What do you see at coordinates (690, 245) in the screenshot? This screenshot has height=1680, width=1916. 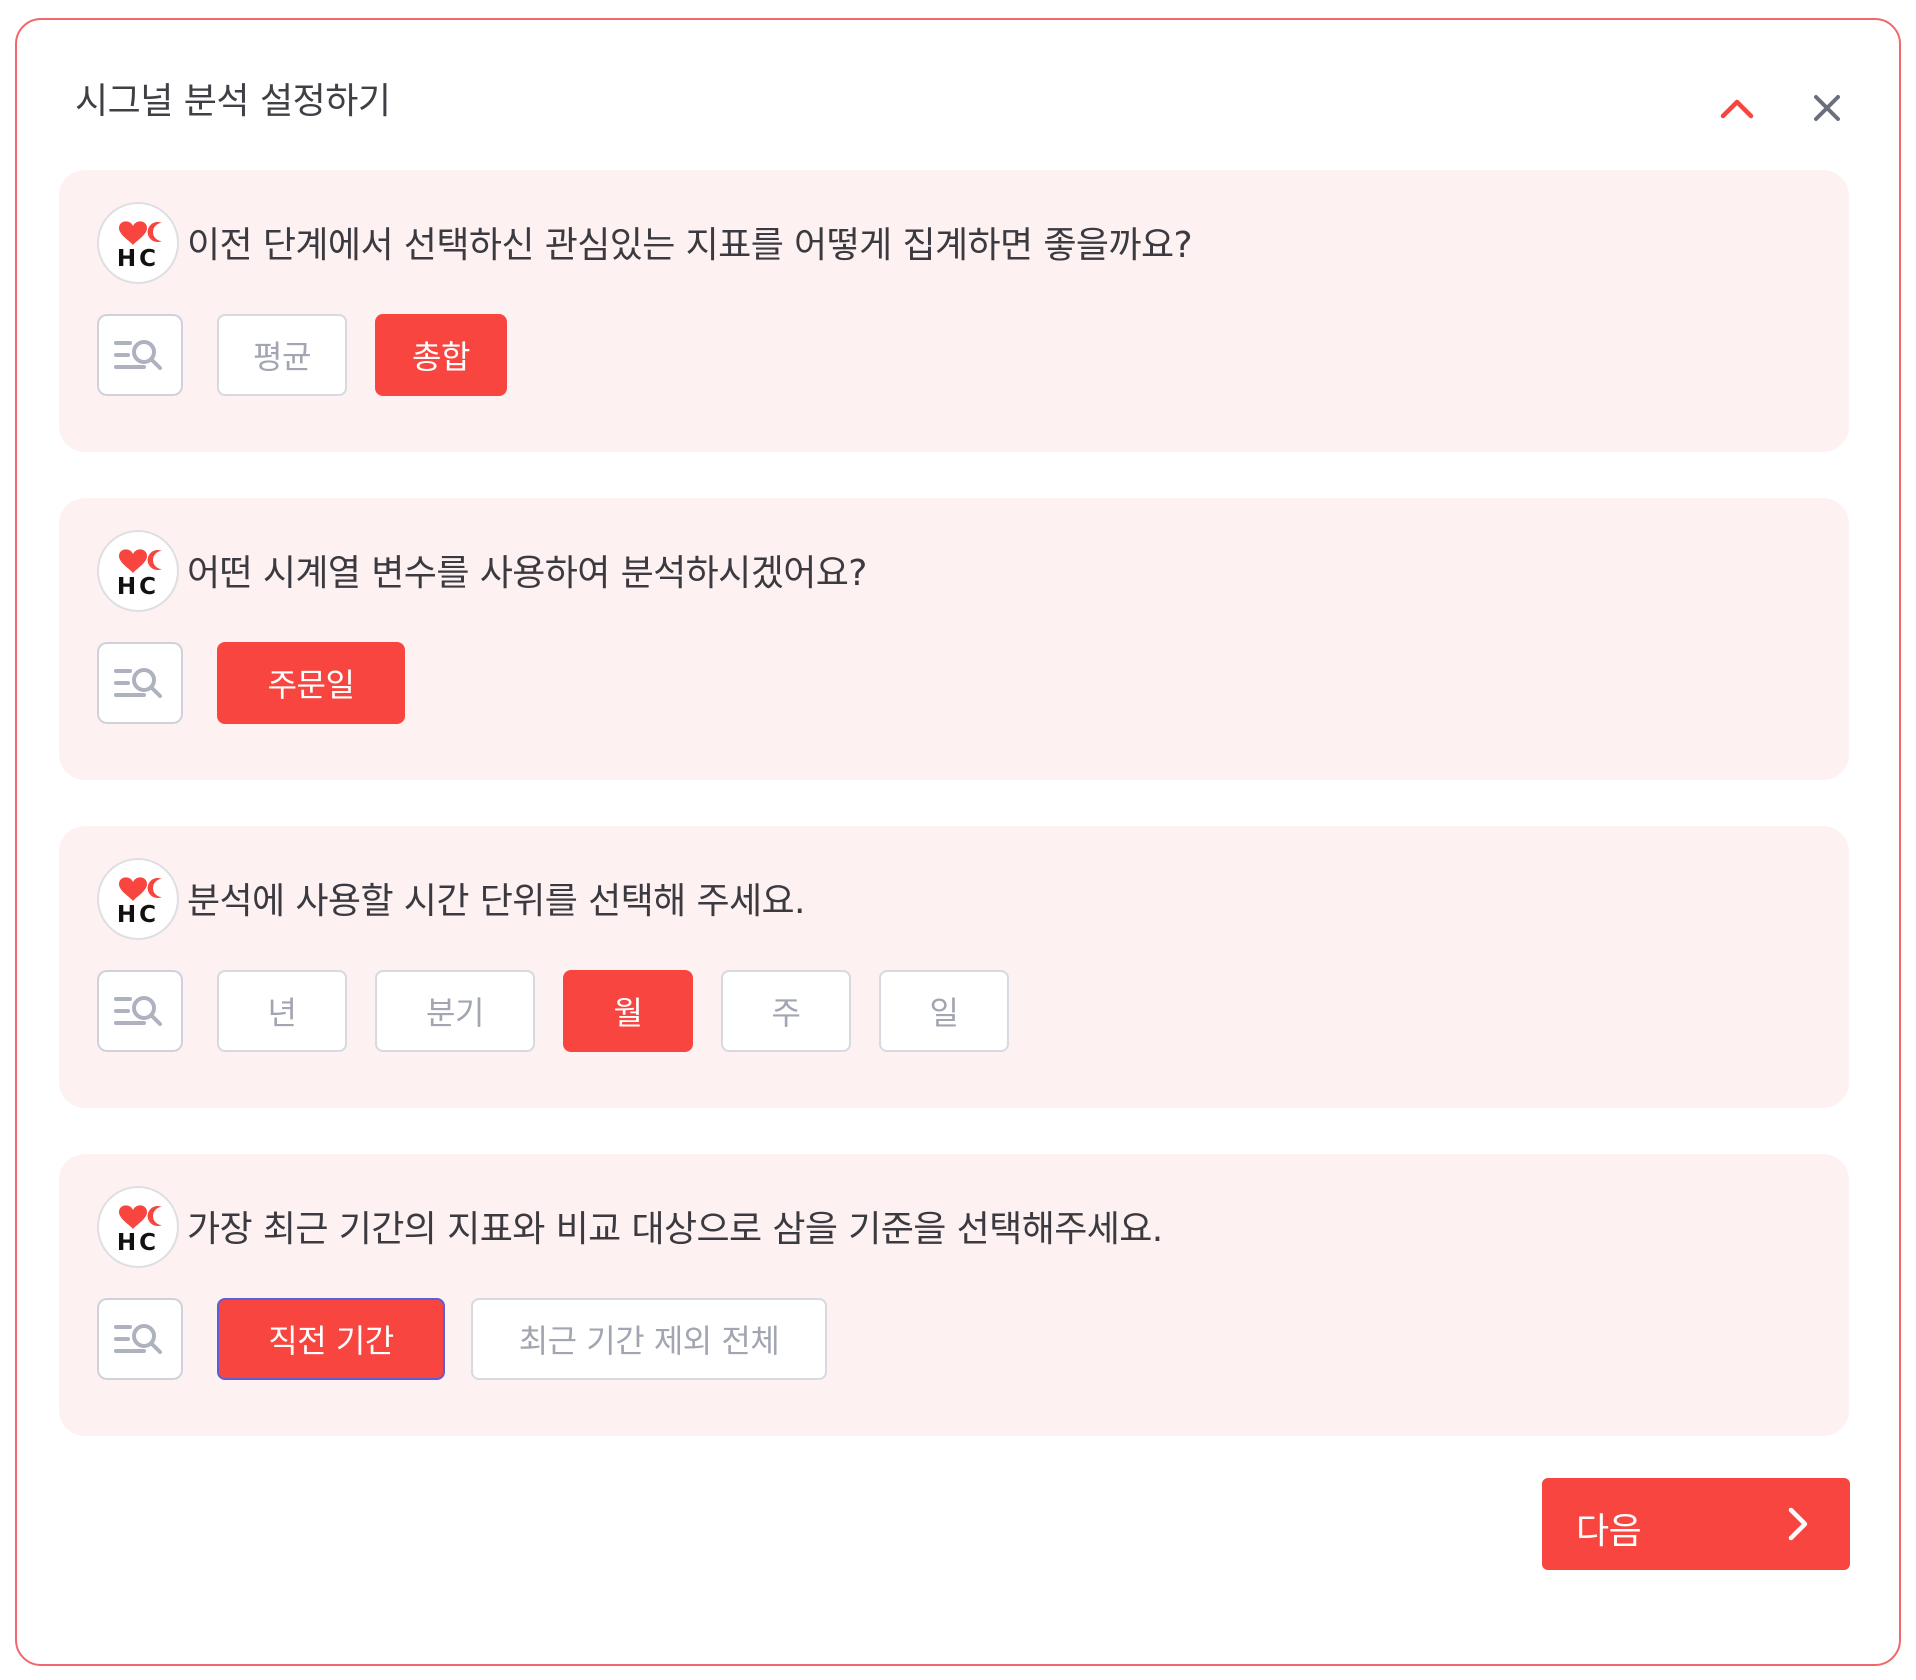 I see `question-text: 이전 단계에서 선택하신 관심있는 지표를 어떻게 집계하면 좋을까요?` at bounding box center [690, 245].